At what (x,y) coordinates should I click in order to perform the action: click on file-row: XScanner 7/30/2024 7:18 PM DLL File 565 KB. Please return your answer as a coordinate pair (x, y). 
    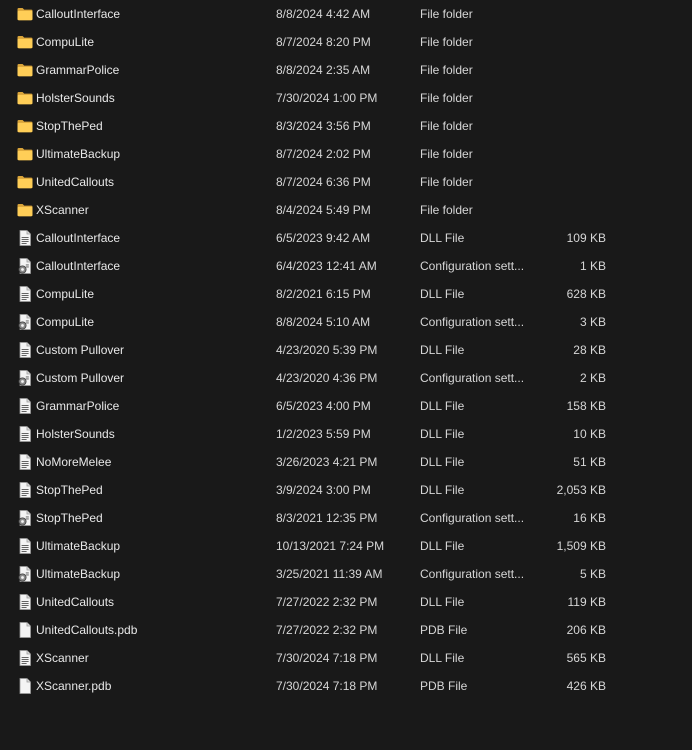
    Looking at the image, I should click on (346, 658).